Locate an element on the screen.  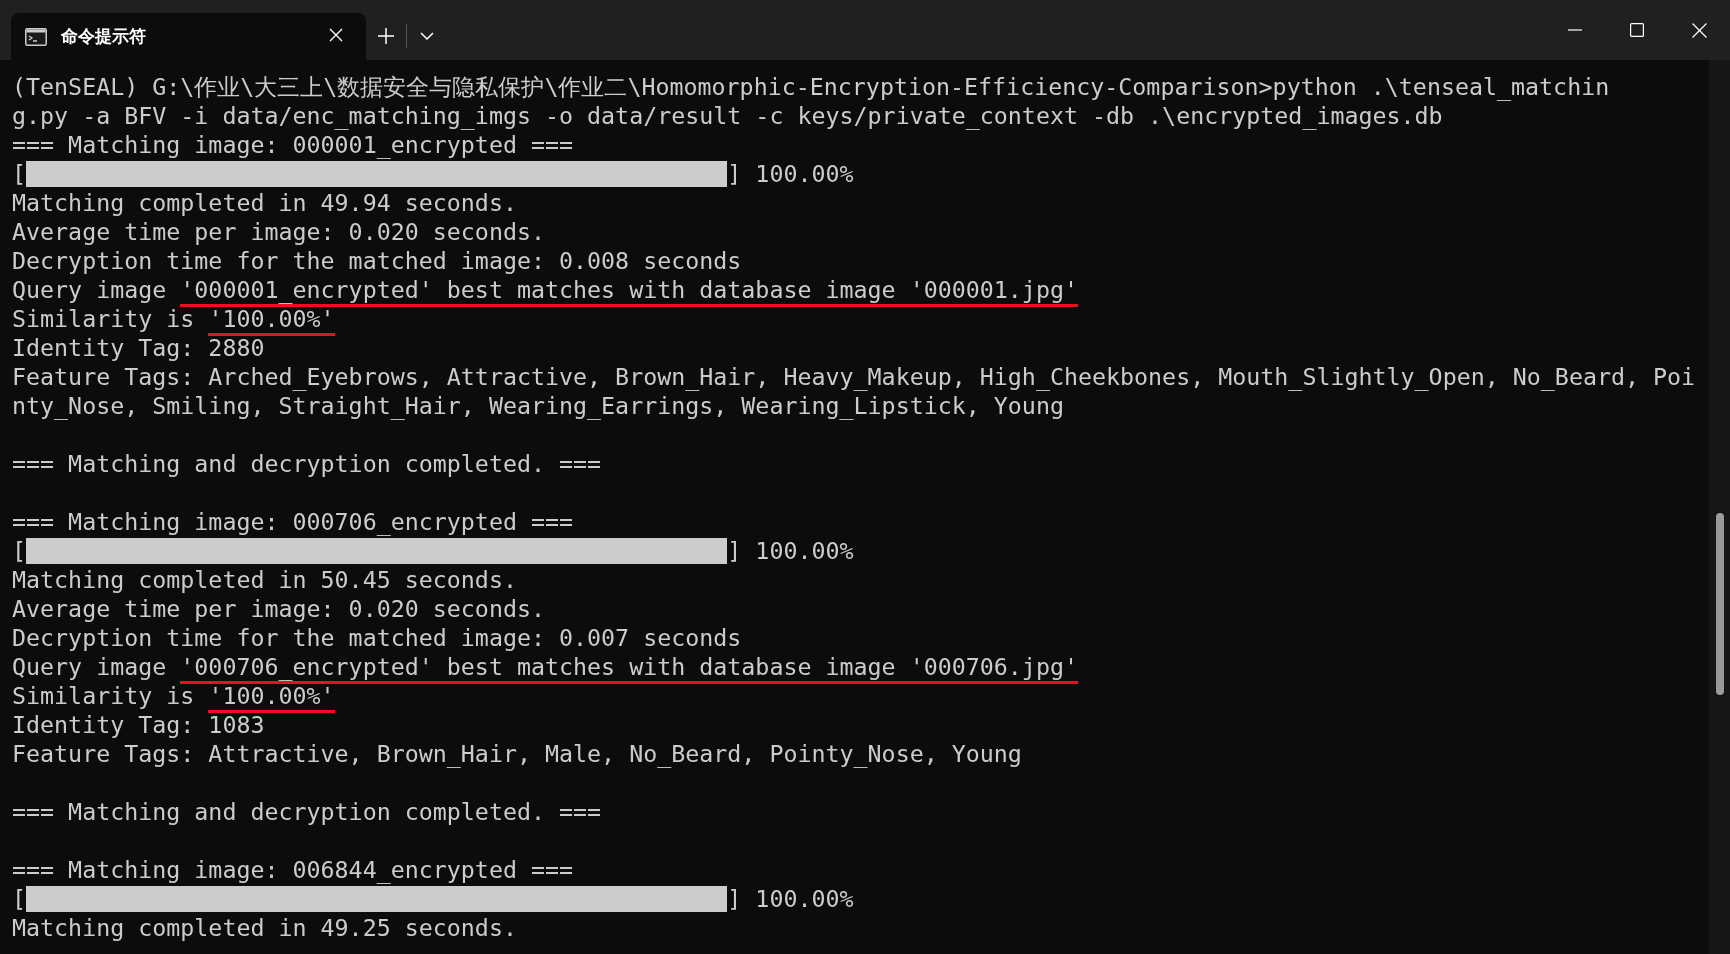
output-line: (TenSEAL) G:\作业\大三上\数据安全与隐私保护\作业二\Homomorphic-Encryption-Efficiency-Comparison>python .\tenseal_matchin is located at coordinates (811, 86).